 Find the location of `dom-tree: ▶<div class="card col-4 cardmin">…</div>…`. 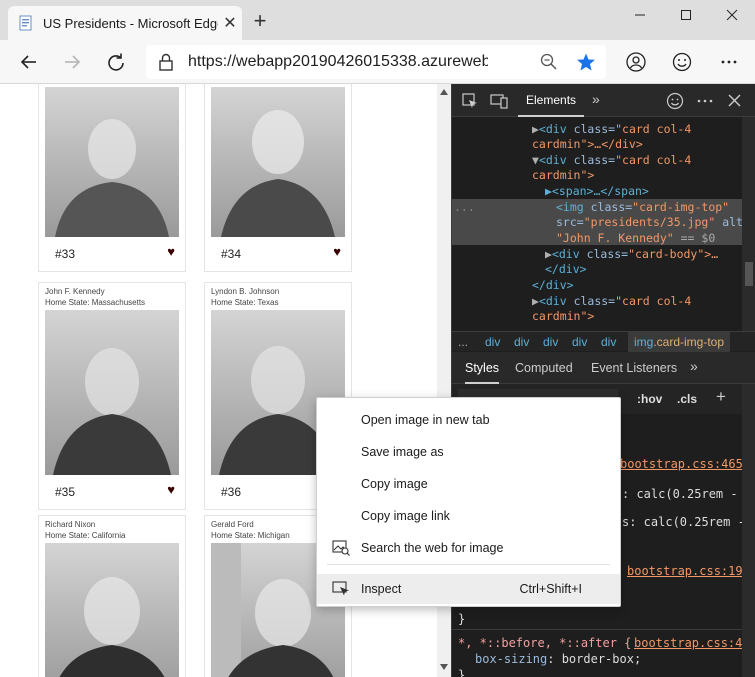

dom-tree: ▶<div class="card col-4 cardmin">…</div>… is located at coordinates (601, 224).